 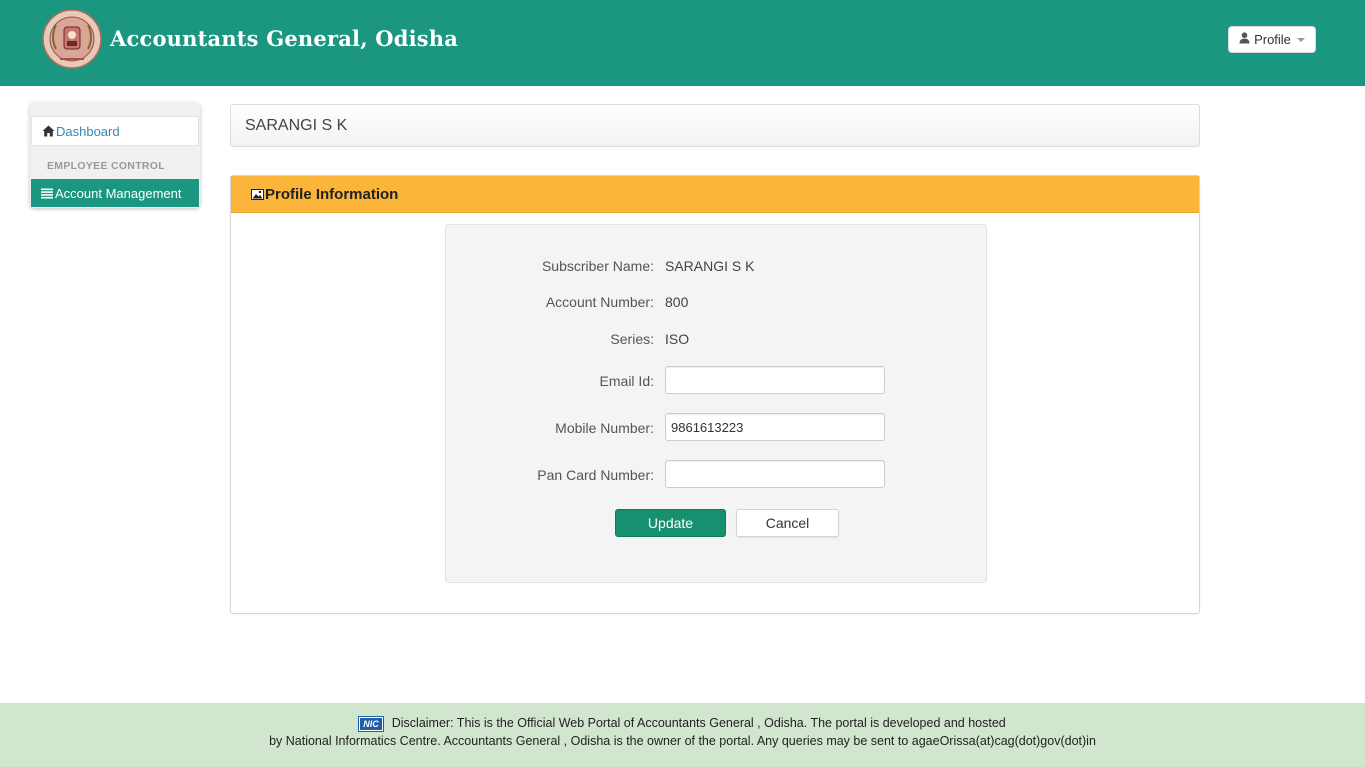 What do you see at coordinates (106, 166) in the screenshot?
I see `sidebar-section-header: EMPLOYEE CONTROL` at bounding box center [106, 166].